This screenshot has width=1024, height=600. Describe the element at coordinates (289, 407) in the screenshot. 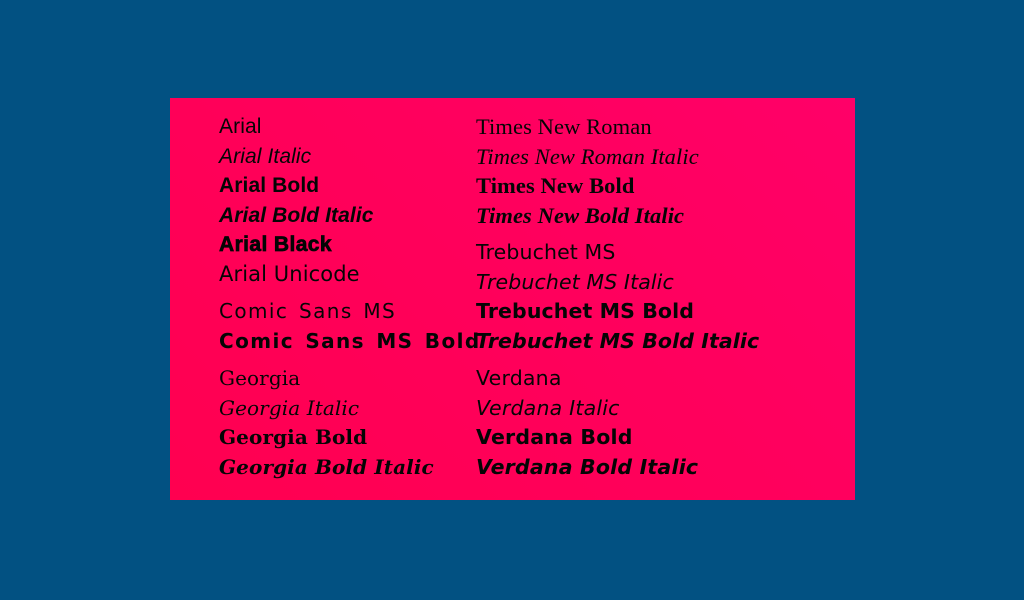

I see `font-sample-georgia-italic: Georgia Italic` at that location.